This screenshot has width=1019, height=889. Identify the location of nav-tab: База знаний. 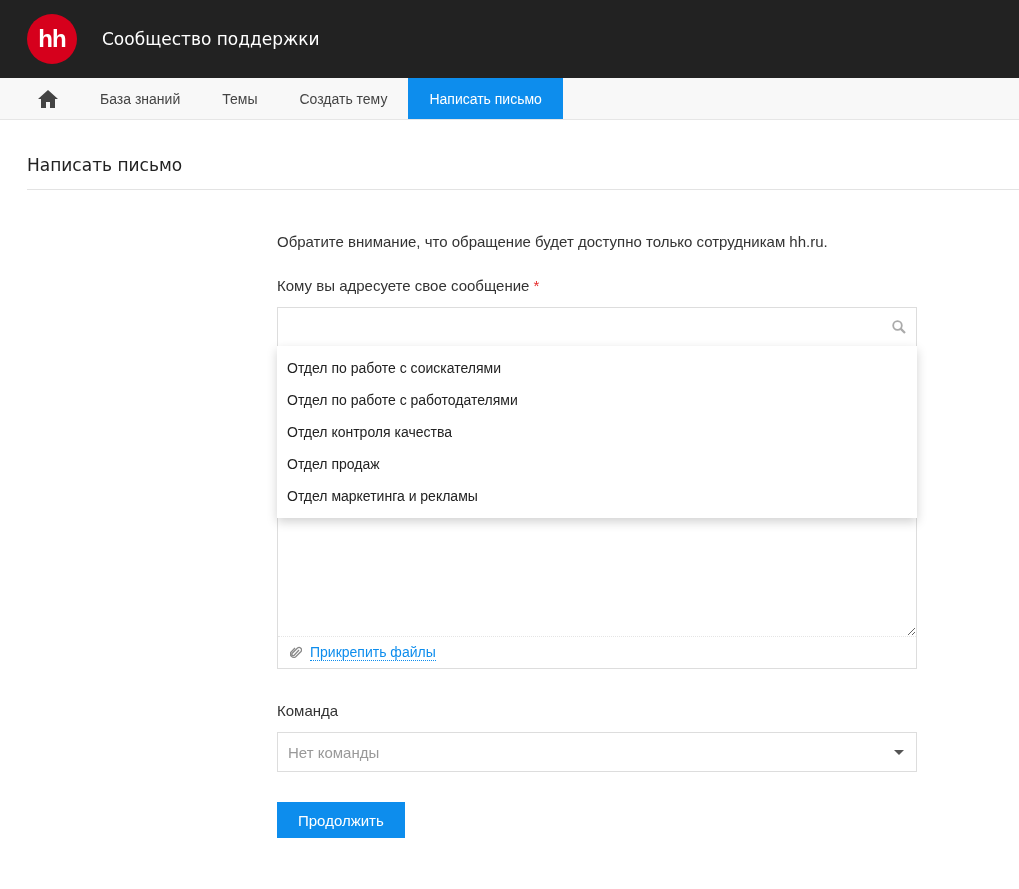
(140, 98).